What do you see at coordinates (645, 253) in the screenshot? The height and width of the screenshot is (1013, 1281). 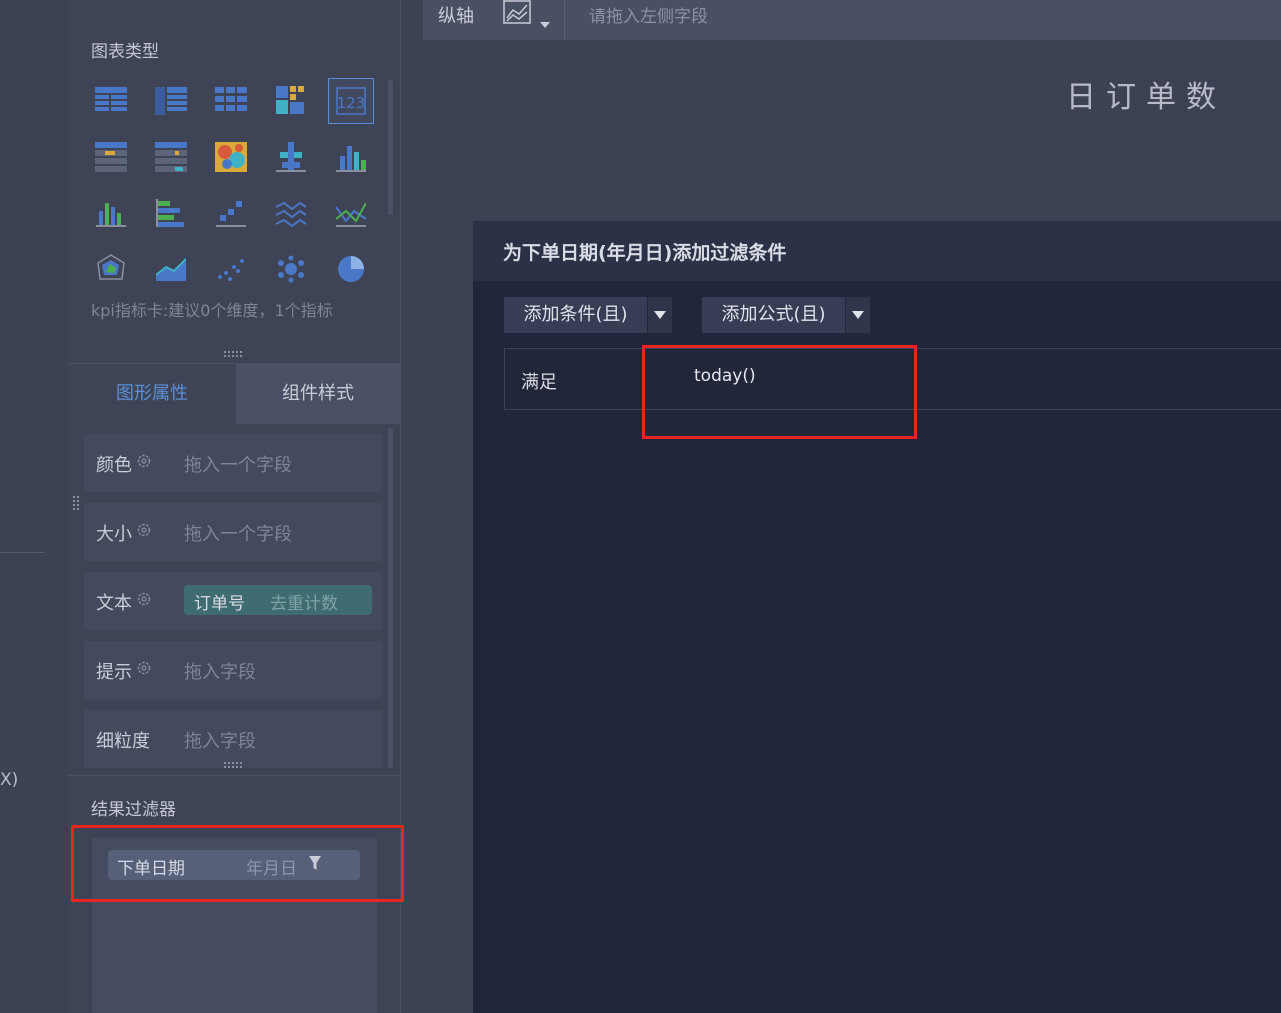 I see `dialog-title: 为下单日期(年月日)添加过滤条件` at bounding box center [645, 253].